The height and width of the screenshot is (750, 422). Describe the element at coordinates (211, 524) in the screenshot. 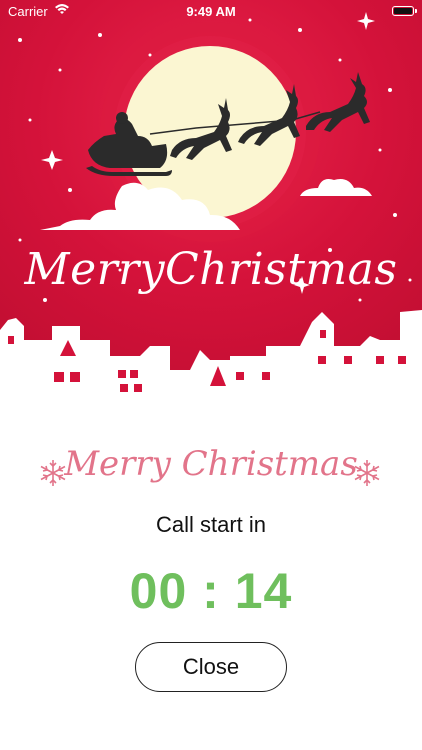

I see `call-start-label: Call start in` at that location.